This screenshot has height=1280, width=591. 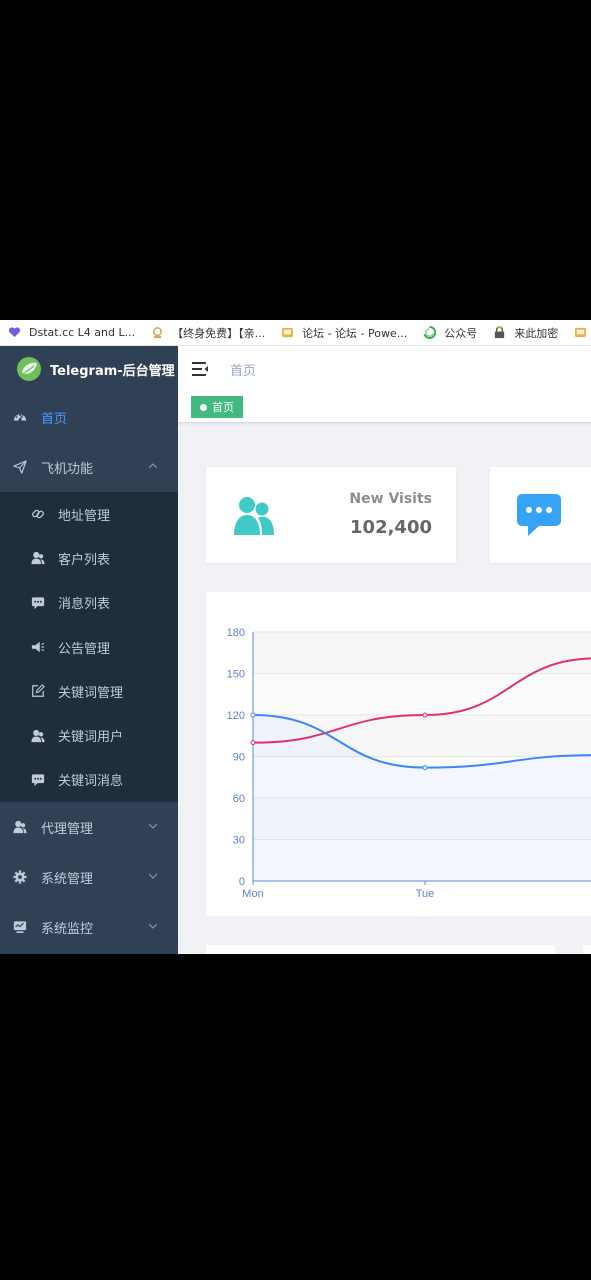 I want to click on panel-value: 102,400, so click(x=391, y=527).